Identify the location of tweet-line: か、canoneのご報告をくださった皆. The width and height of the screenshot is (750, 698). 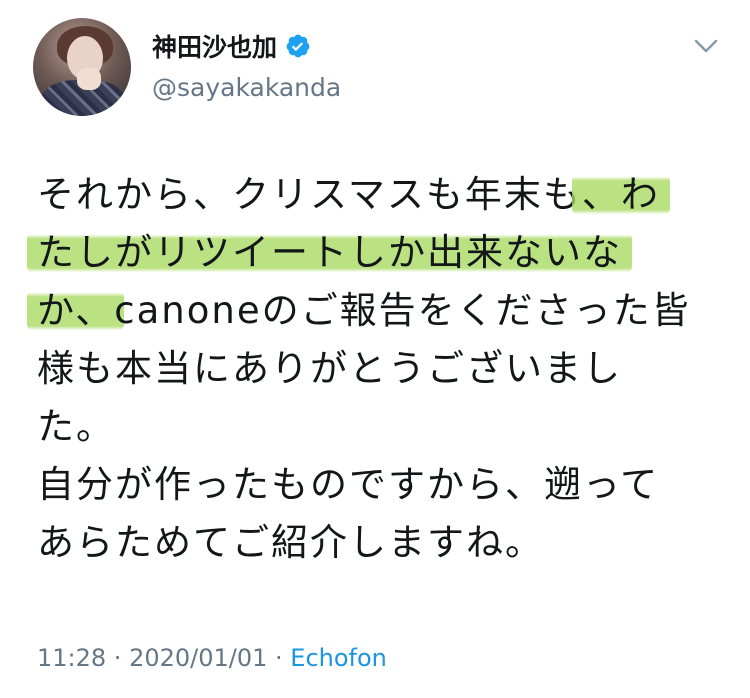
(377, 311).